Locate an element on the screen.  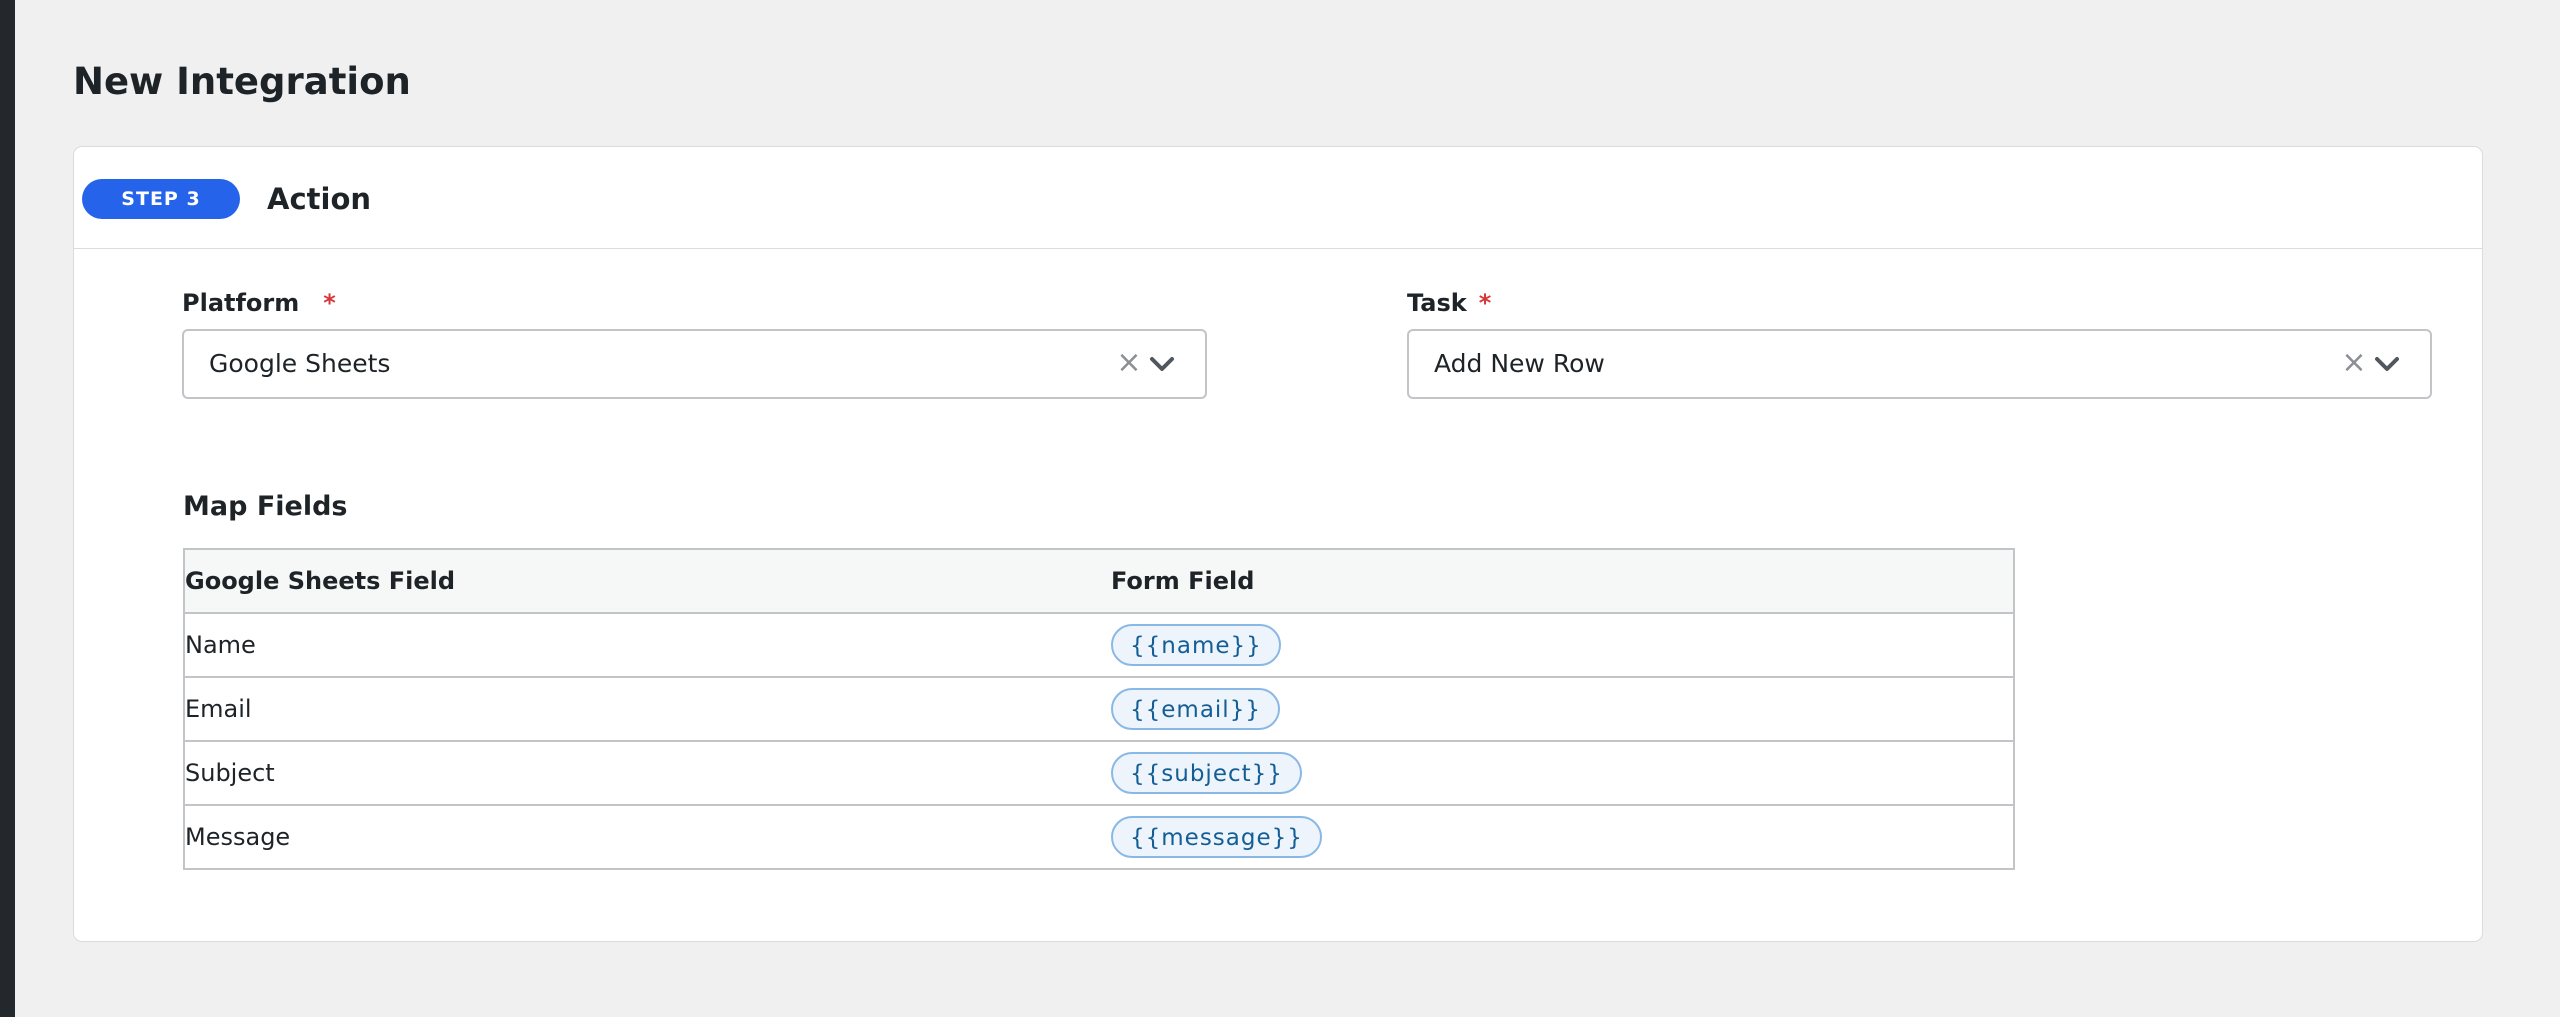
page-title: New Integration is located at coordinates (242, 81).